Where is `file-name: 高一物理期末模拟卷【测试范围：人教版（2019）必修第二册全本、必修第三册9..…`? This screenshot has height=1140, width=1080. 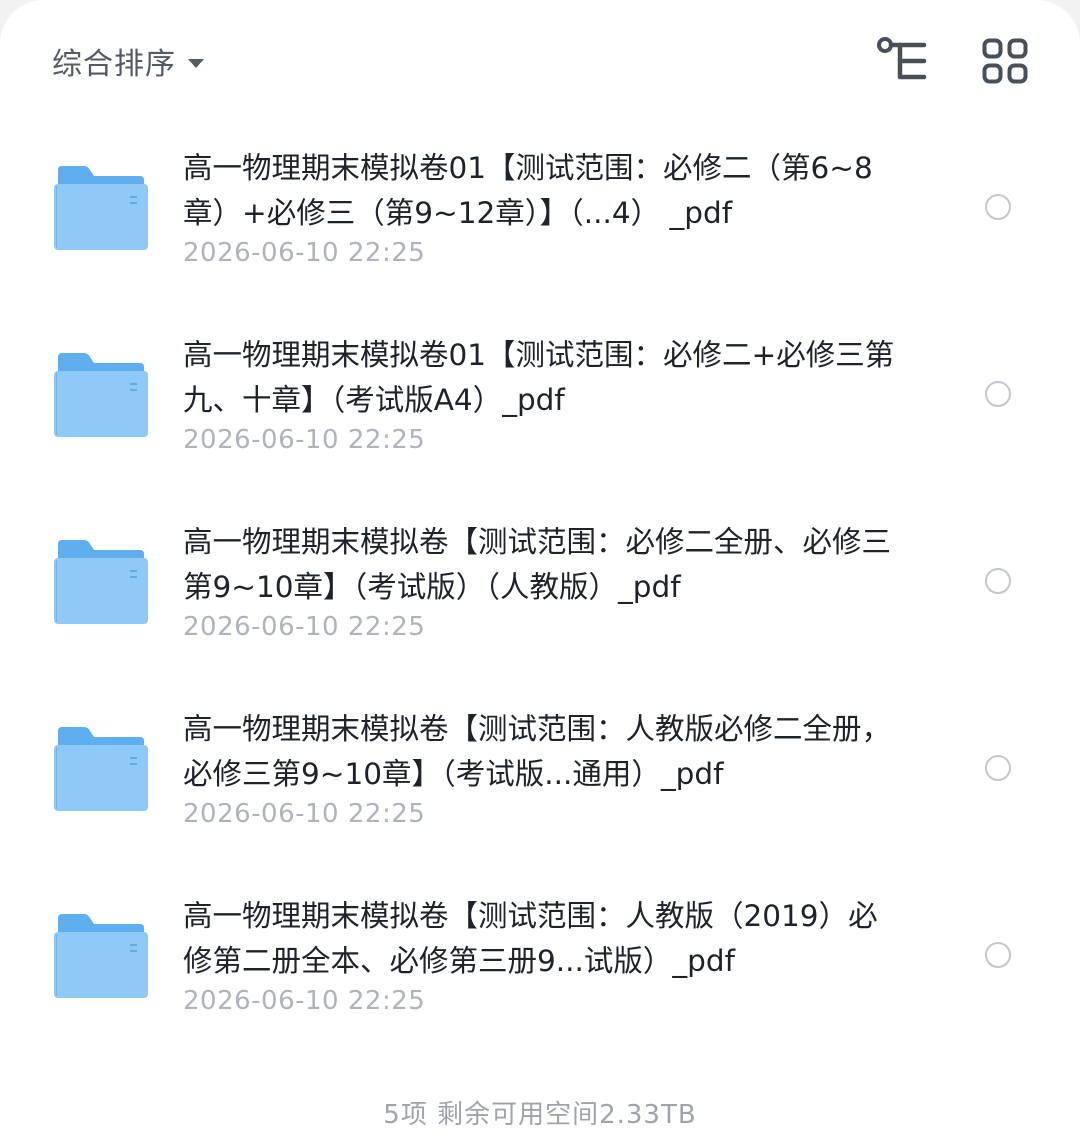
file-name: 高一物理期末模拟卷【测试范围：人教版（2019）必修第二册全本、必修第三册9..… is located at coordinates (530, 938).